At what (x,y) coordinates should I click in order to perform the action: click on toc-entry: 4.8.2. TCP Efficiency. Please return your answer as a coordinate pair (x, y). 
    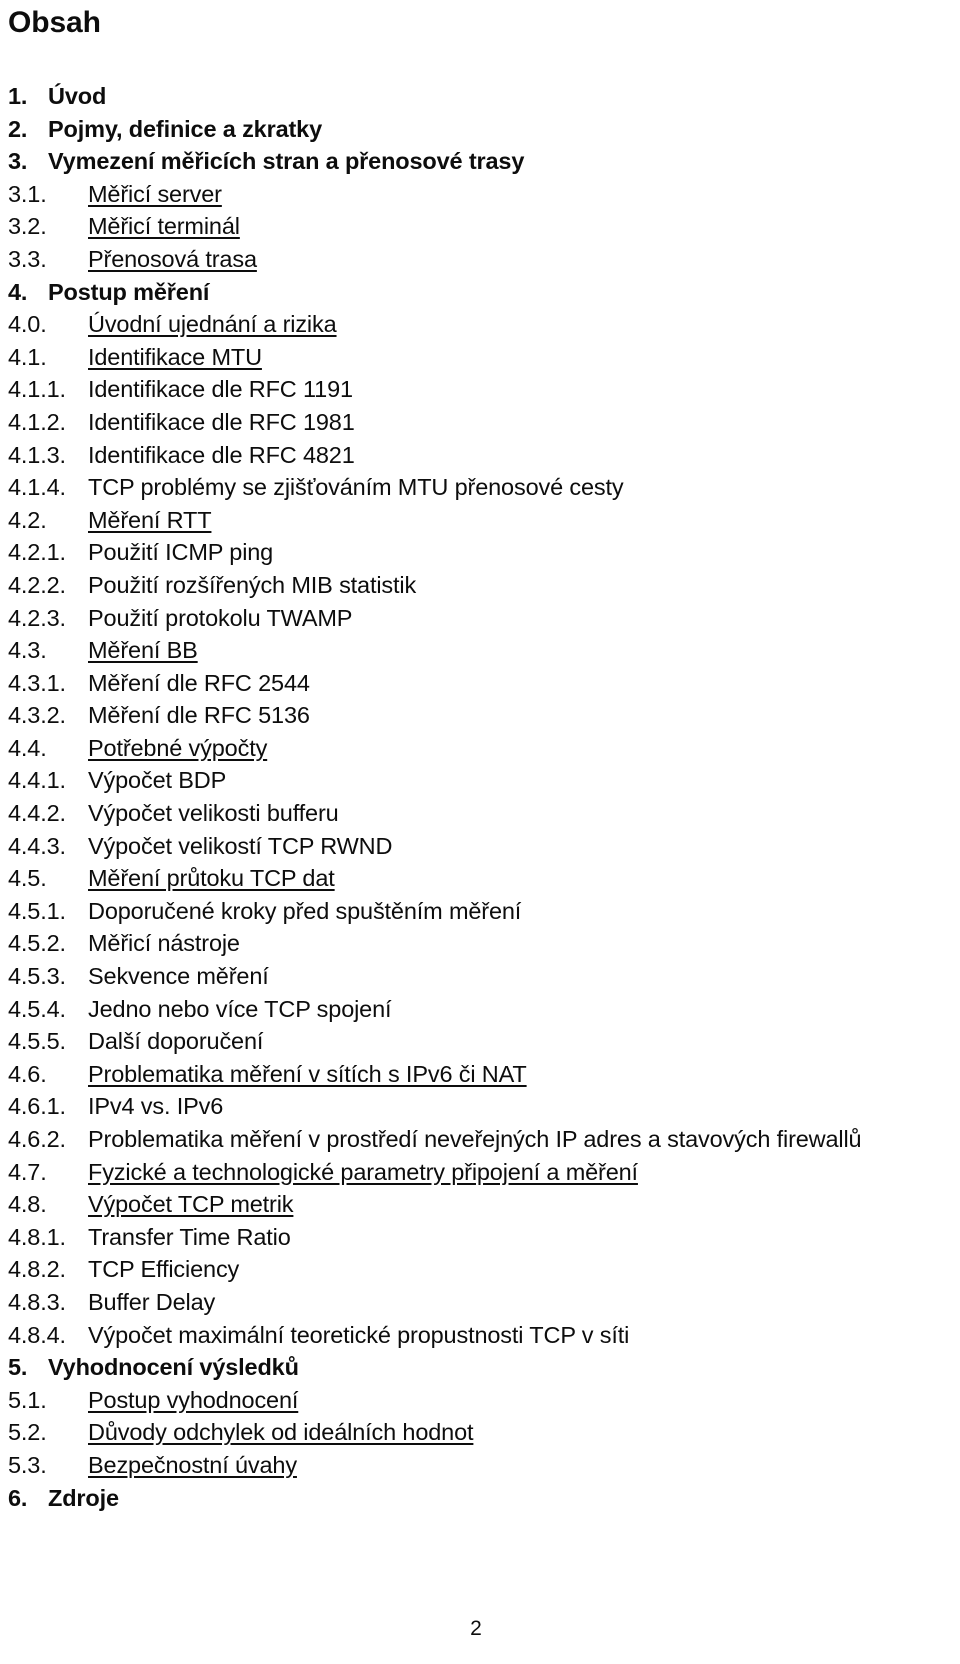
    Looking at the image, I should click on (482, 1269).